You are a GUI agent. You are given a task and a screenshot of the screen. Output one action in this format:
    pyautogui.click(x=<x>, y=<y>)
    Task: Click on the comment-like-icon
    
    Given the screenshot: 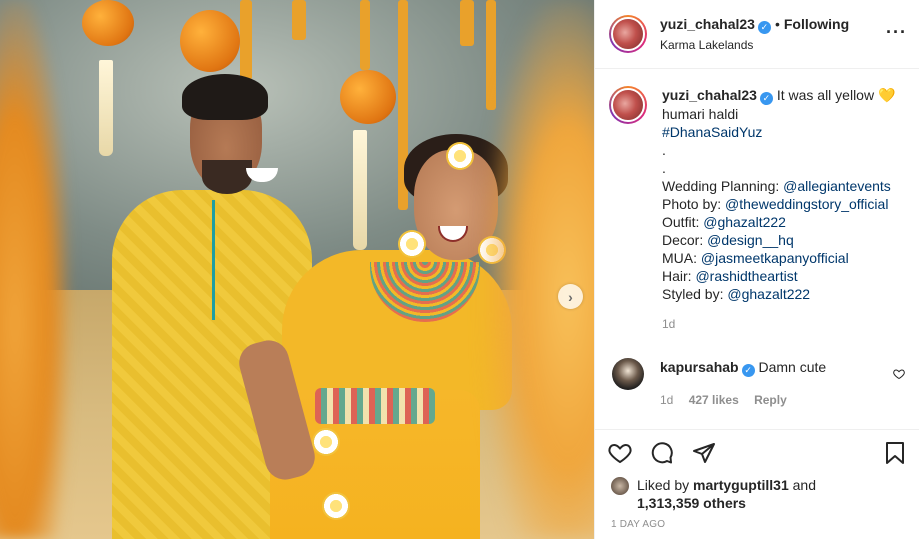 What is the action you would take?
    pyautogui.click(x=899, y=375)
    